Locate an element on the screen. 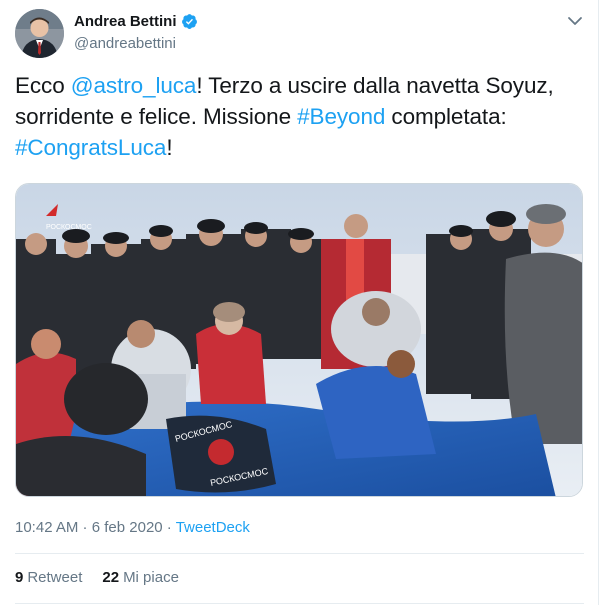 The width and height of the screenshot is (599, 605). verified-badge-icon is located at coordinates (189, 21).